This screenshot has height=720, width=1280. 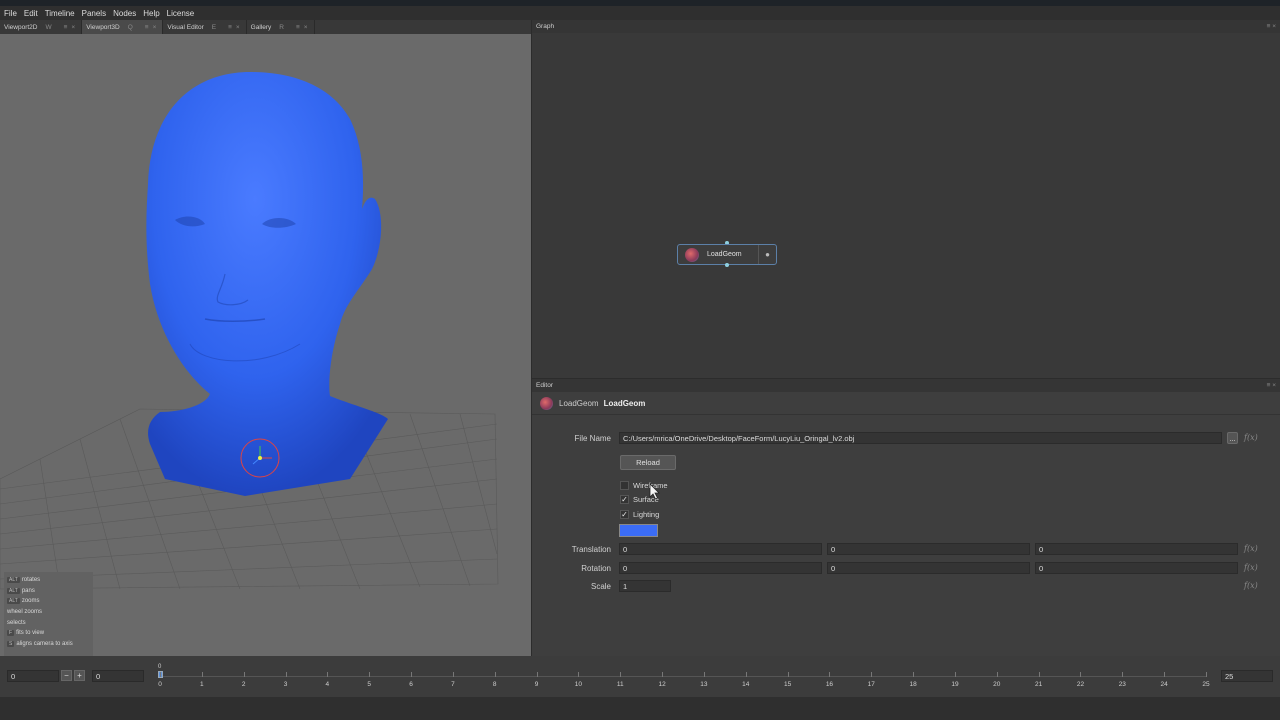 I want to click on help-text: aligns camera to axis, so click(x=44, y=643).